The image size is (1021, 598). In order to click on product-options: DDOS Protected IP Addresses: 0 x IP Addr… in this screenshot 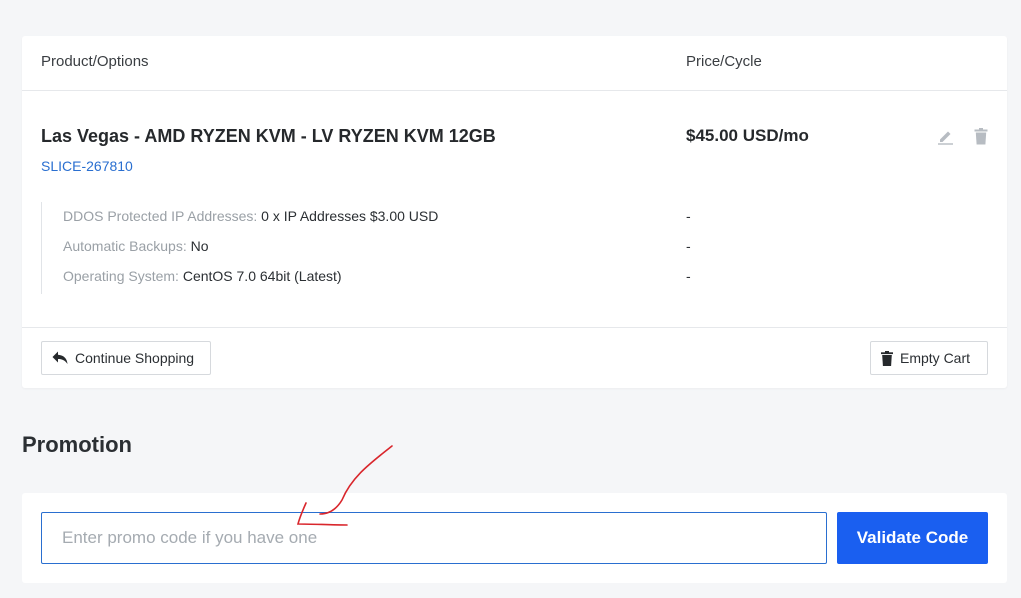, I will do `click(341, 248)`.